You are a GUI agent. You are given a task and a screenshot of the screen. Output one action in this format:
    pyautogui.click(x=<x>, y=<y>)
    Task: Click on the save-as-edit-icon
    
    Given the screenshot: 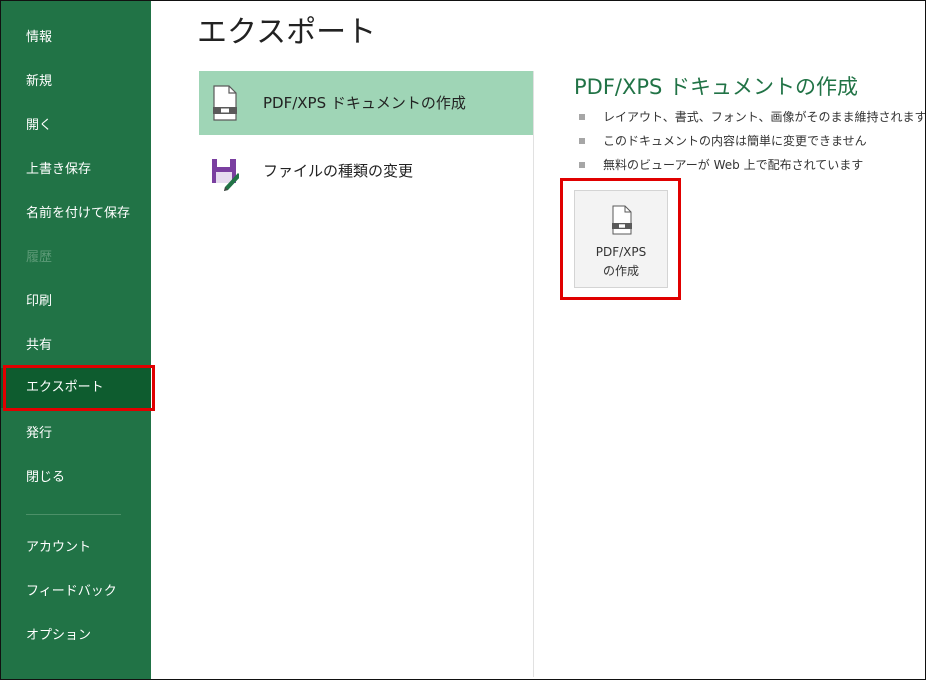 What is the action you would take?
    pyautogui.click(x=225, y=175)
    